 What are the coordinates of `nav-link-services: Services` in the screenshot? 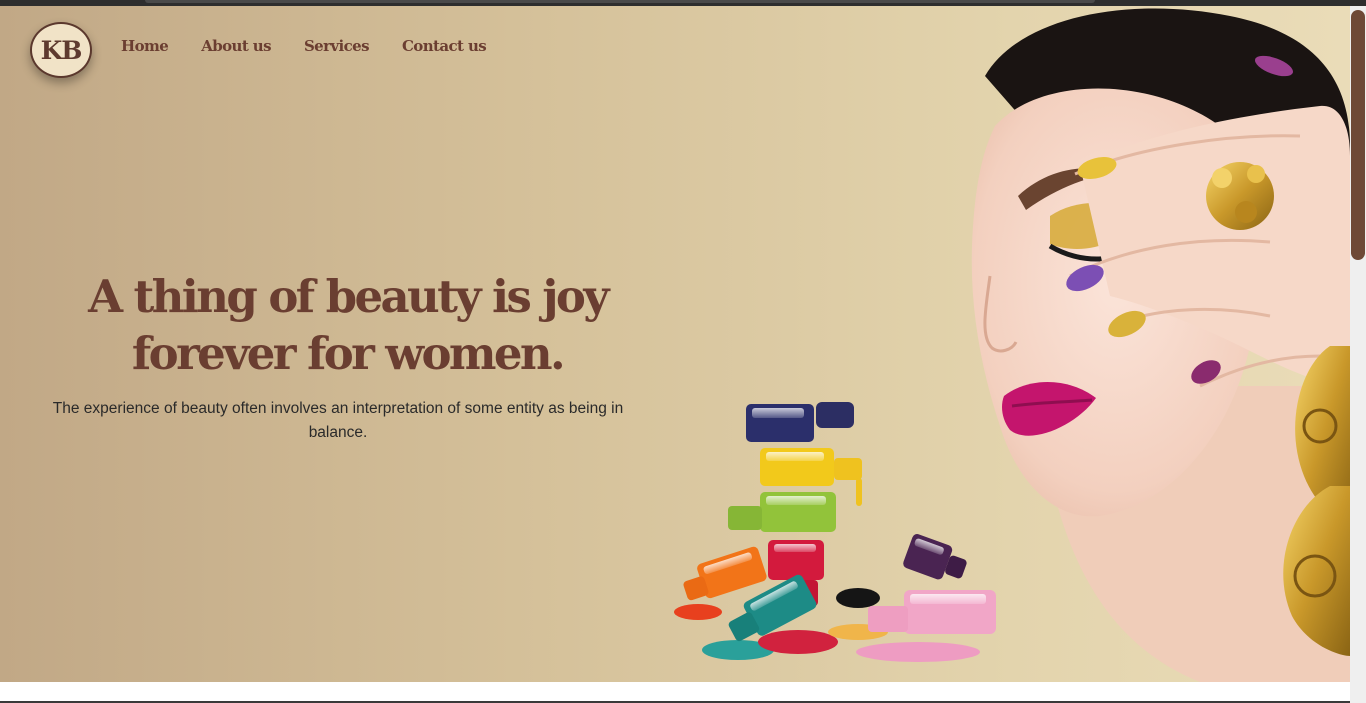 It's located at (337, 46).